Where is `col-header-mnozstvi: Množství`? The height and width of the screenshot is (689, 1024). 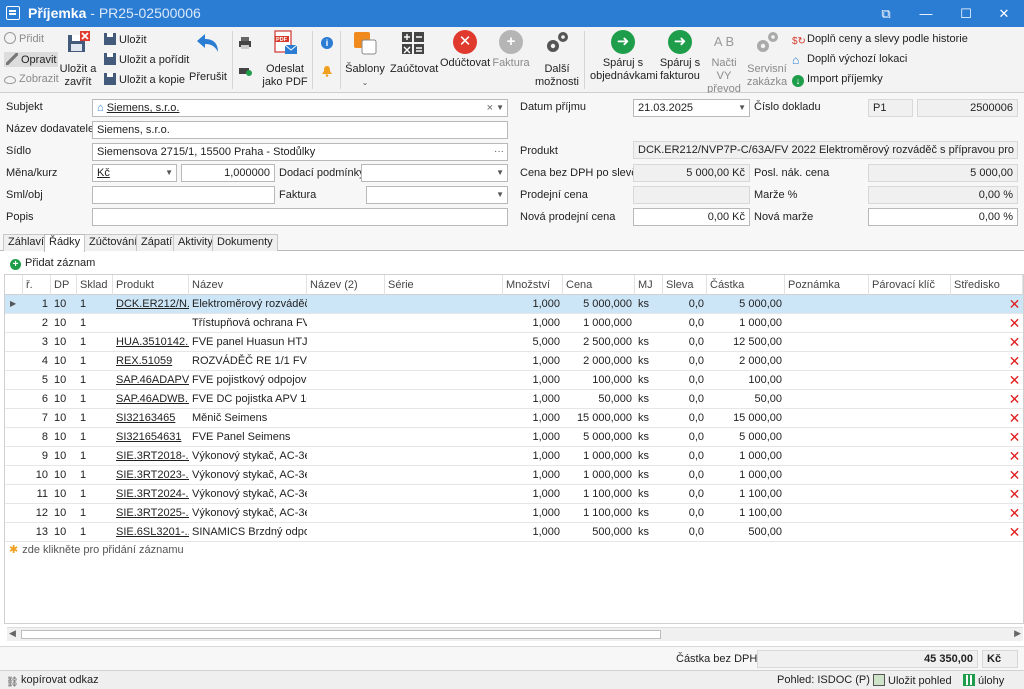 col-header-mnozstvi: Množství is located at coordinates (533, 285).